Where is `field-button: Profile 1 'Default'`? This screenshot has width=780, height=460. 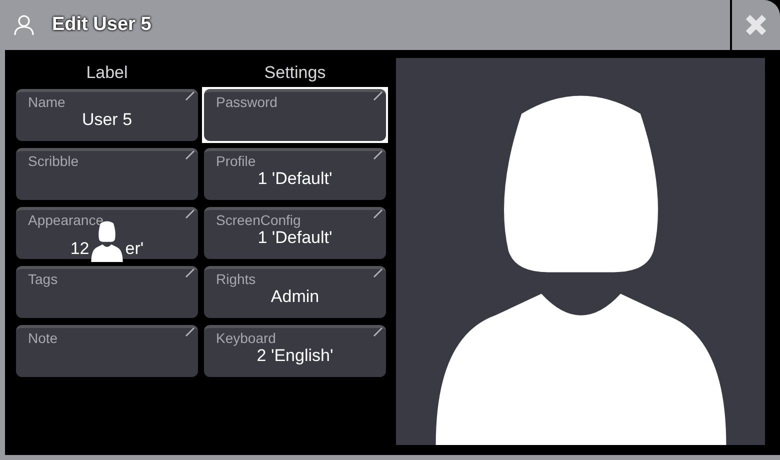 field-button: Profile 1 'Default' is located at coordinates (295, 174).